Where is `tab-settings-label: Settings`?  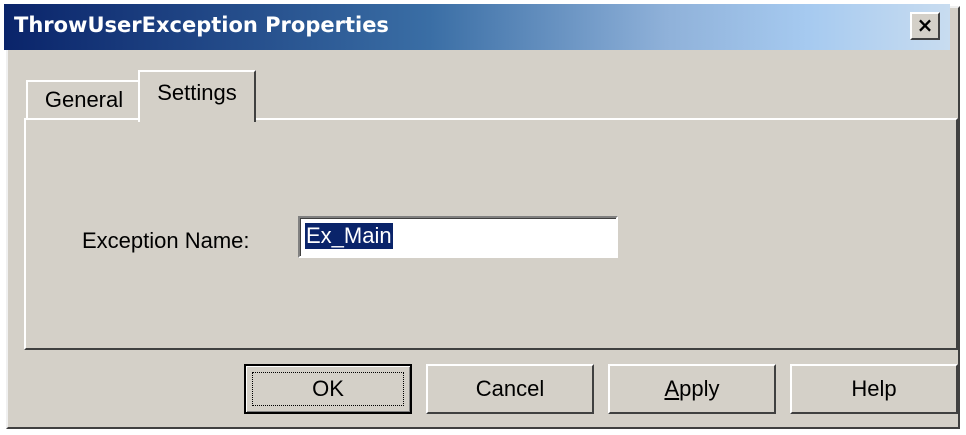 tab-settings-label: Settings is located at coordinates (197, 92).